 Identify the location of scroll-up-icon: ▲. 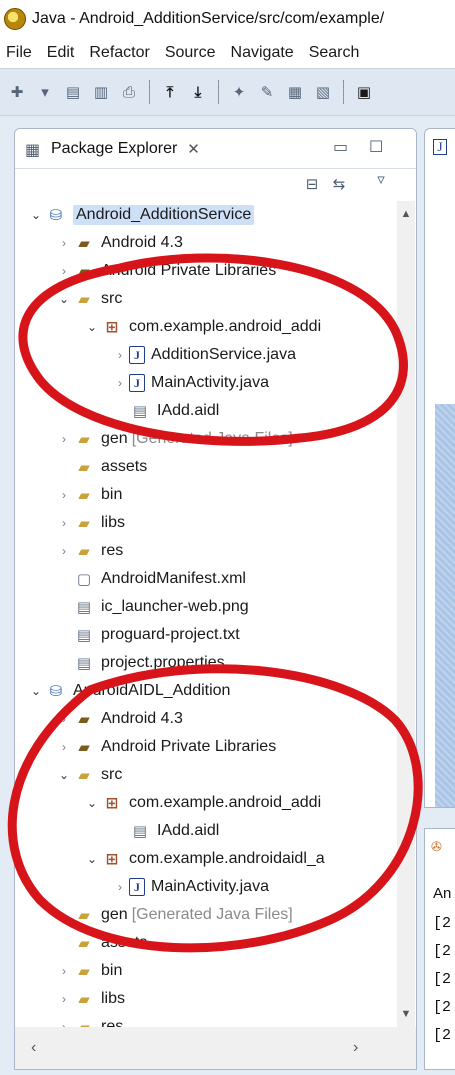
(406, 214).